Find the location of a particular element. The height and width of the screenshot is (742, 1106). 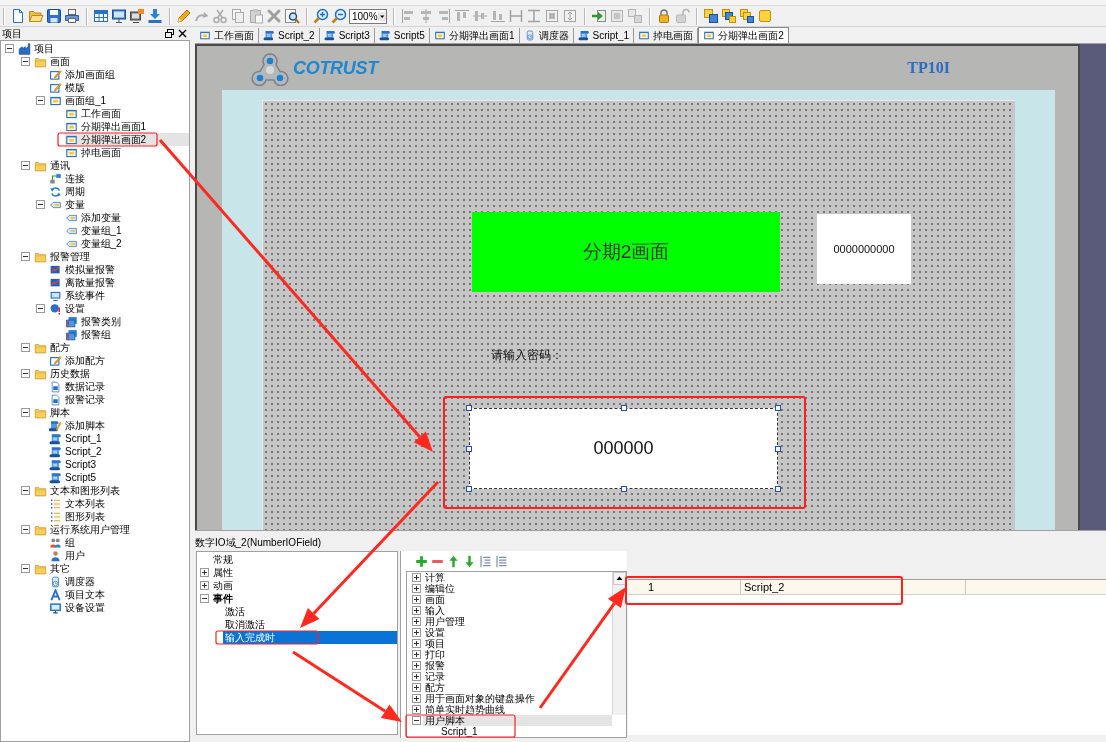

category-item: 动画 is located at coordinates (223, 585).